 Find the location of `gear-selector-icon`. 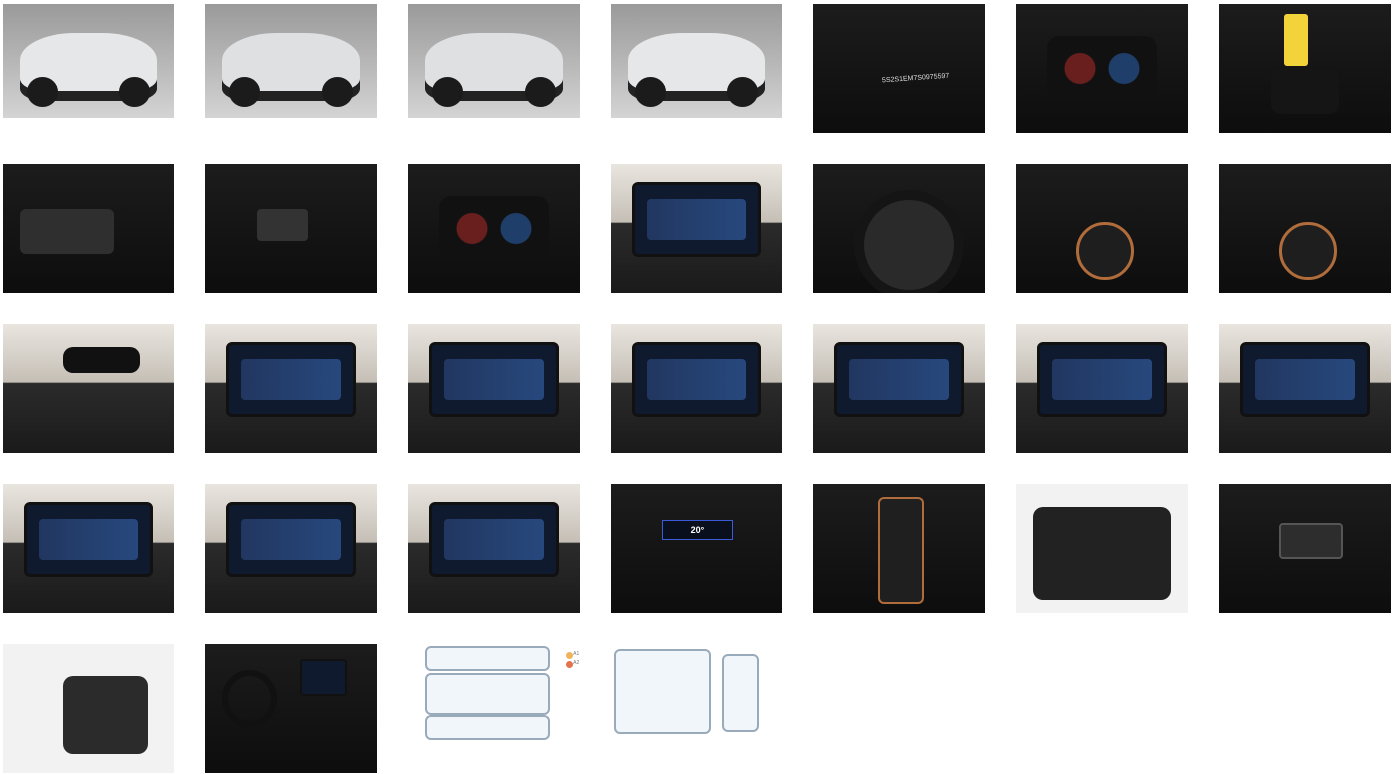

gear-selector-icon is located at coordinates (901, 550).